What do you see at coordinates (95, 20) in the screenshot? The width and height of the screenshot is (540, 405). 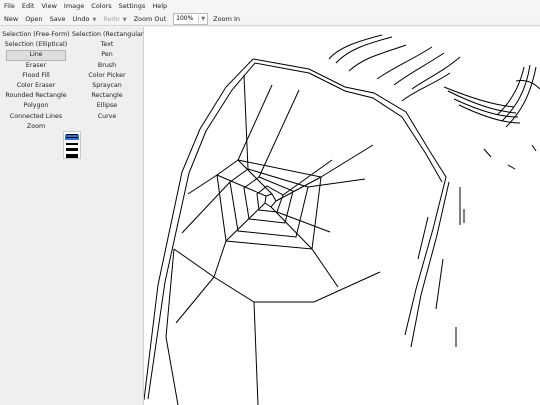 I see `undo-dropdown-icon: ▼` at bounding box center [95, 20].